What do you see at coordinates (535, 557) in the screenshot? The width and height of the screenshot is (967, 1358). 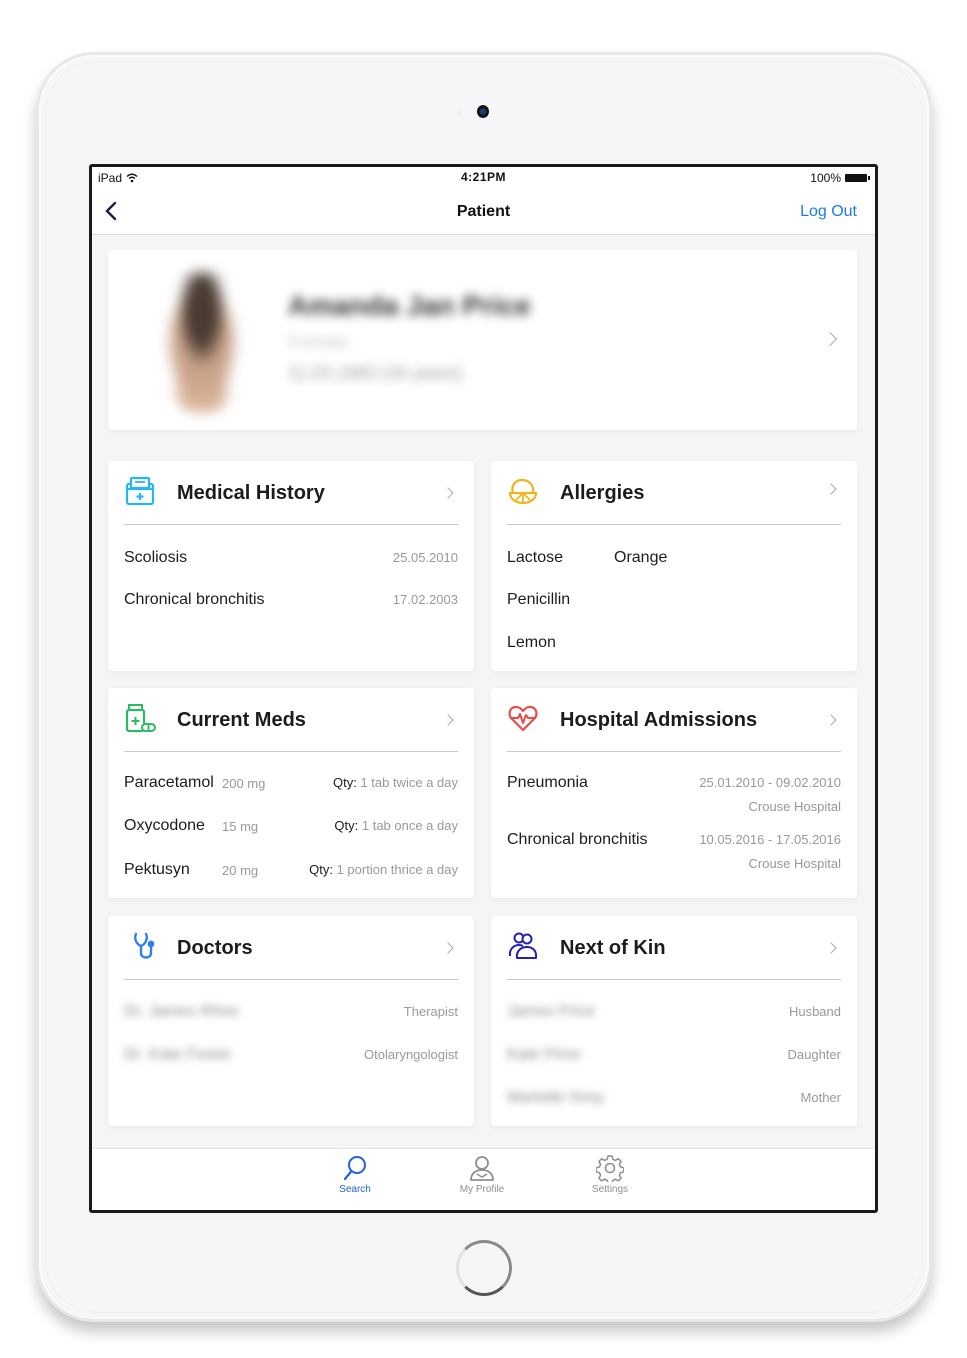 I see `allergy-name: Lactose` at bounding box center [535, 557].